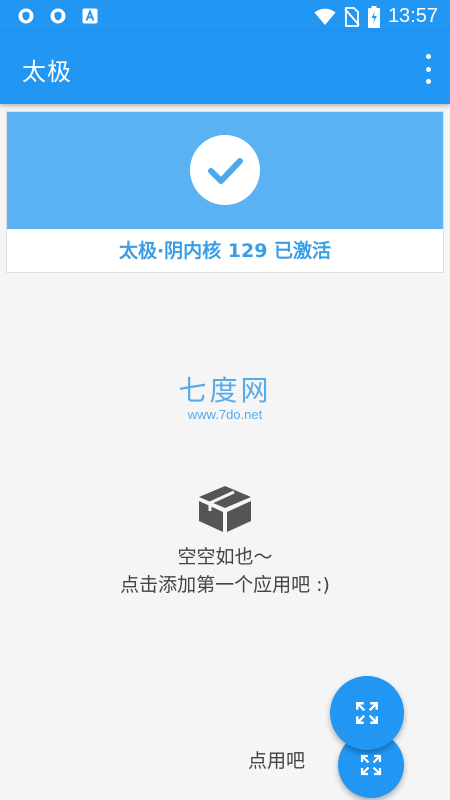 This screenshot has height=800, width=450. What do you see at coordinates (412, 16) in the screenshot?
I see `clock: 13:57` at bounding box center [412, 16].